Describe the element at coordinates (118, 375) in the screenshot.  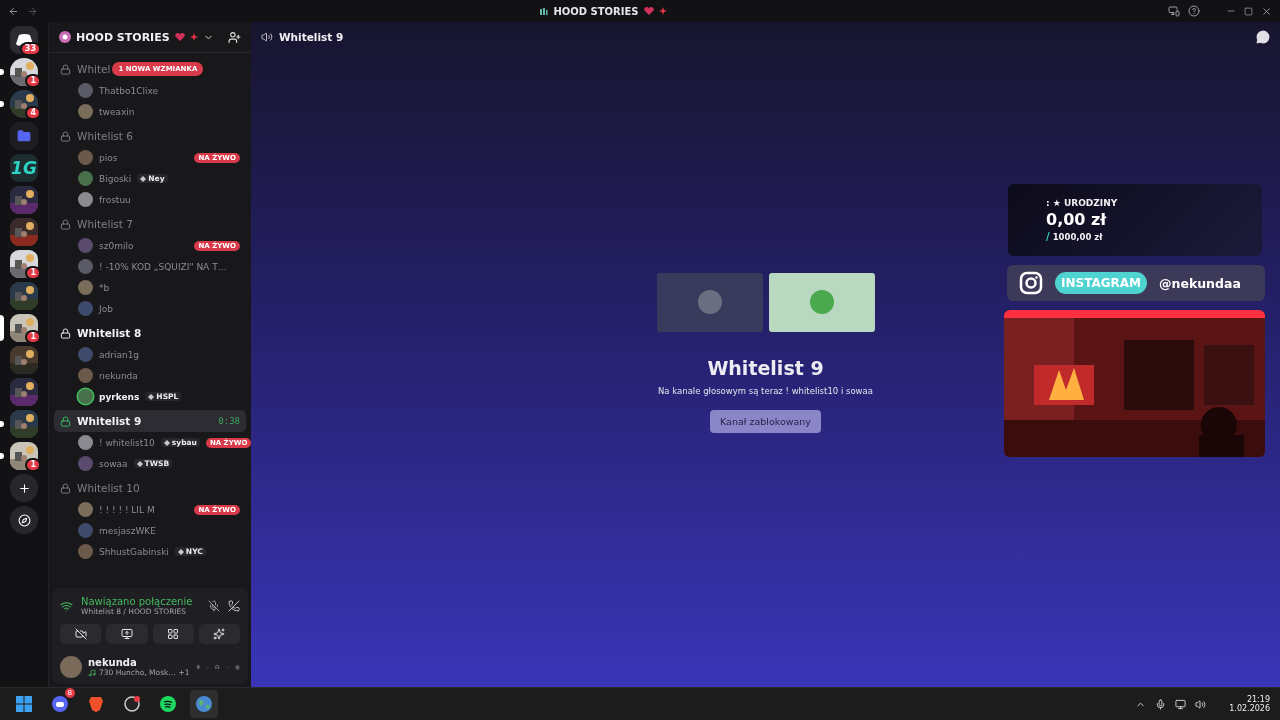
I see `user-name: nekunda` at that location.